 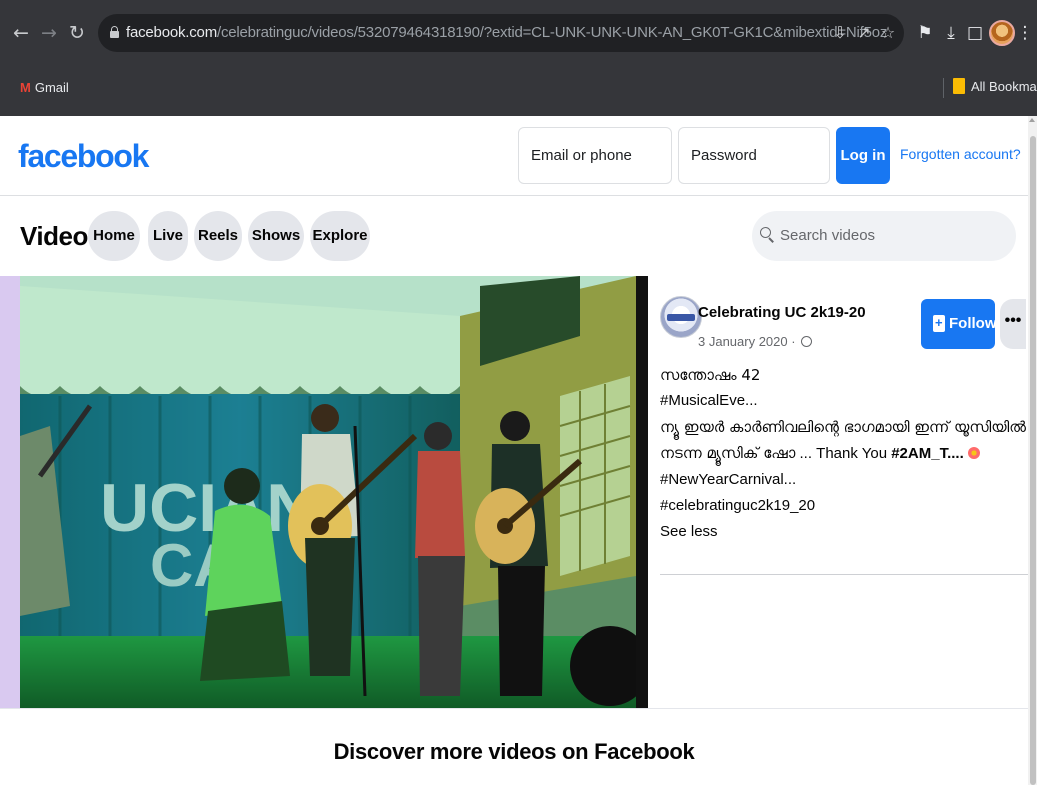 I want to click on profile-avatar, so click(x=1002, y=33).